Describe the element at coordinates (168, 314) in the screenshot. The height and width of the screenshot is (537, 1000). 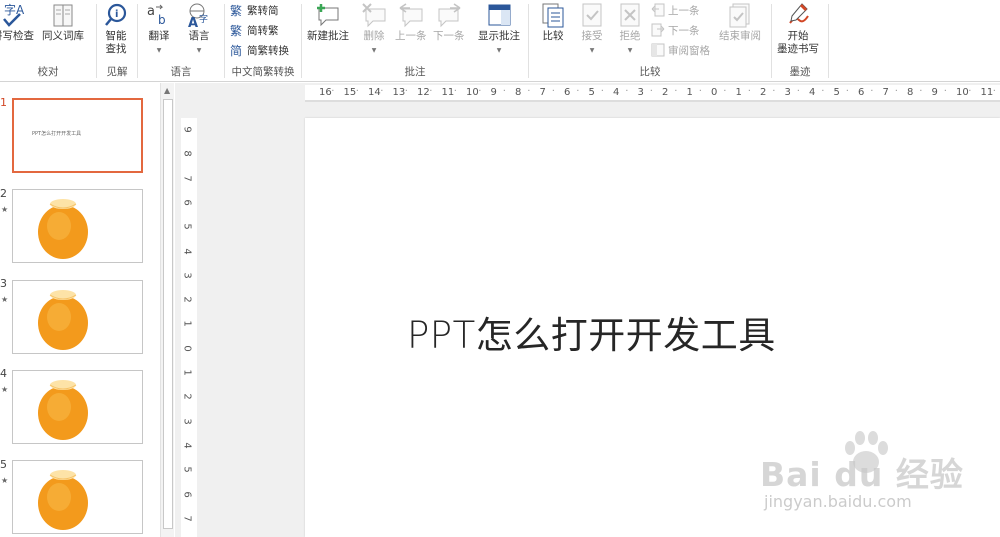
I see `scrollbar-thumb` at that location.